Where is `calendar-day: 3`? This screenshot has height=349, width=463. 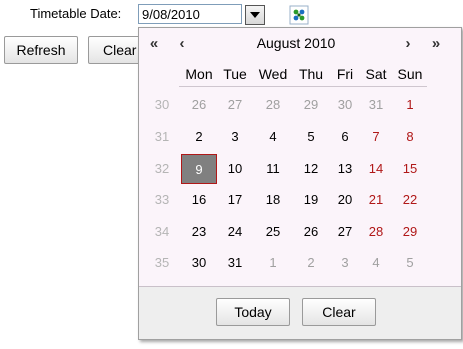
calendar-day: 3 is located at coordinates (235, 137).